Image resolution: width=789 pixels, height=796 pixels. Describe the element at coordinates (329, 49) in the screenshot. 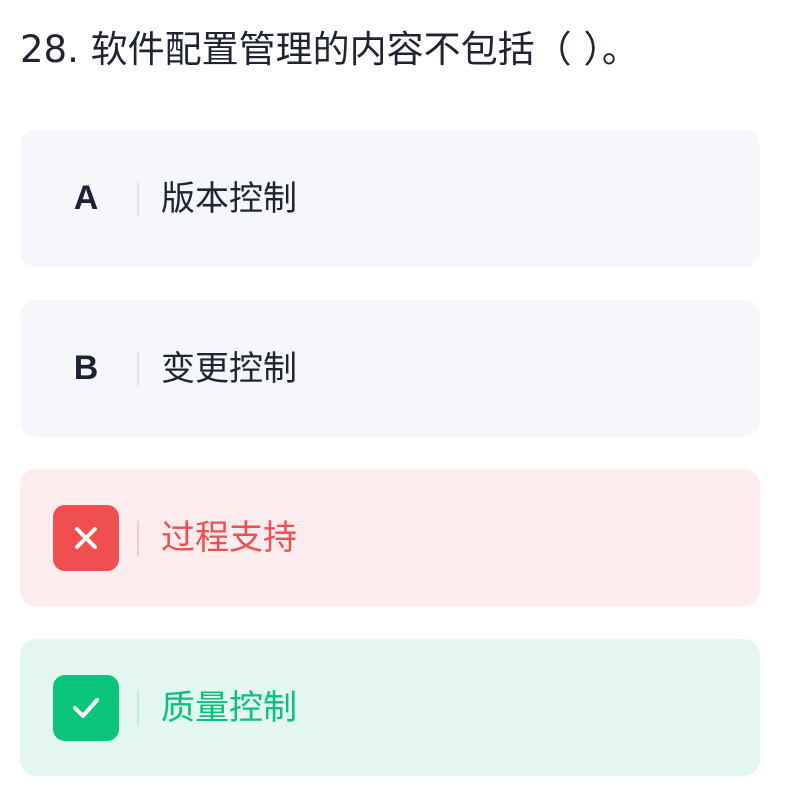

I see `question-text: 28. 软件配置管理的内容不包括（ ）。` at that location.